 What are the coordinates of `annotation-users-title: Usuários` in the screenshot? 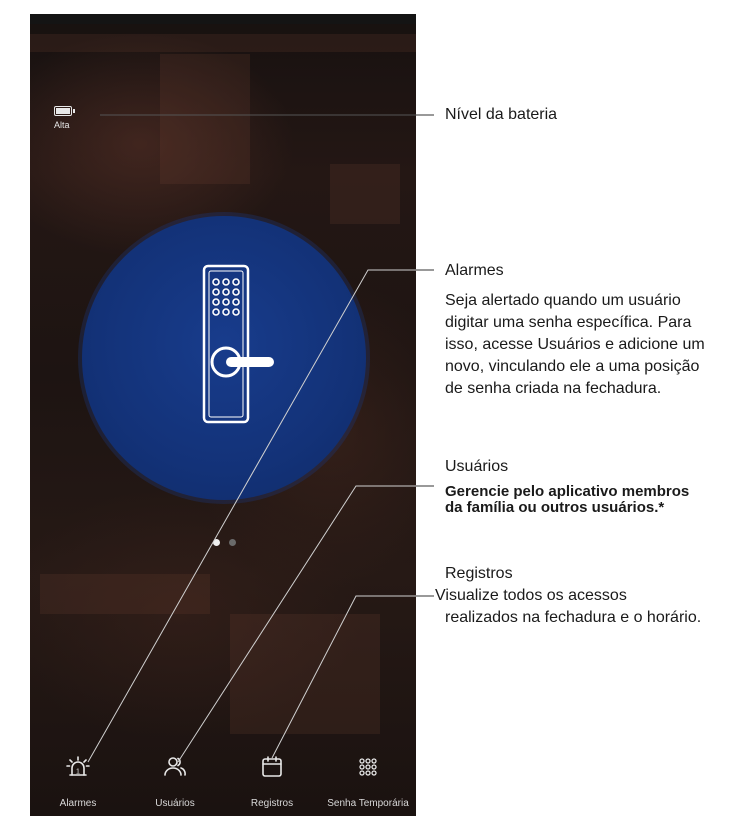 It's located at (477, 466).